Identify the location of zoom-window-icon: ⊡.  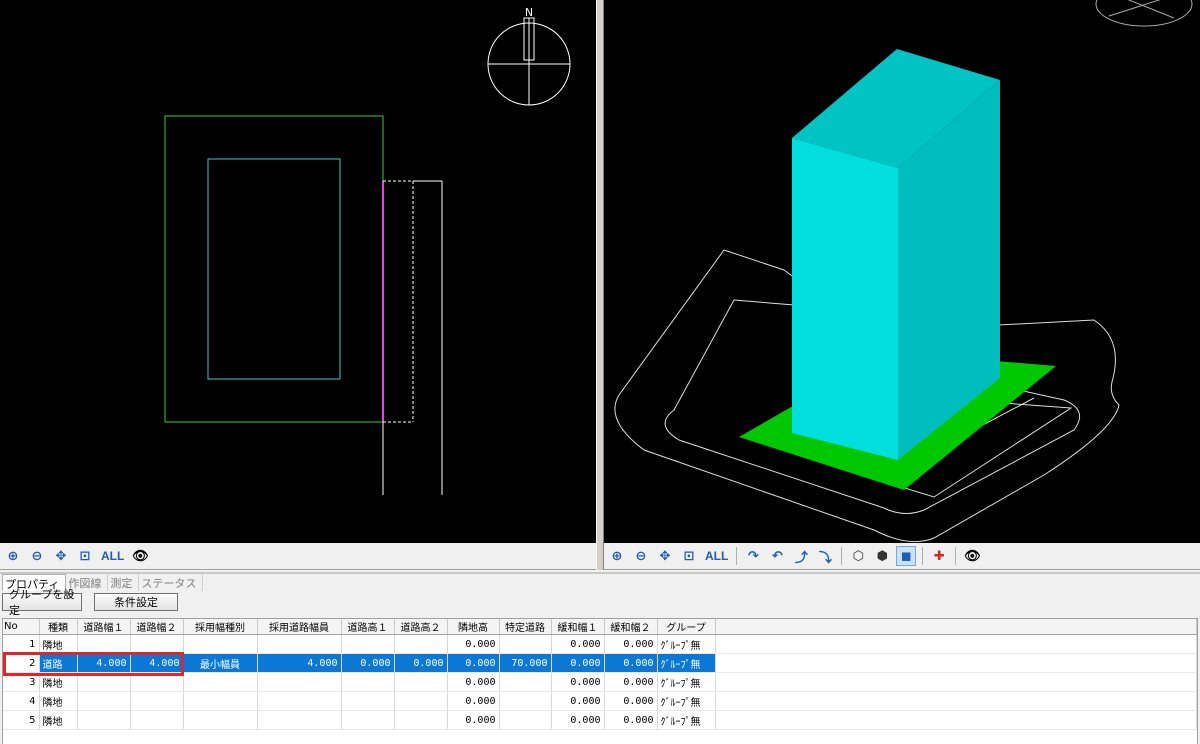
(85, 556).